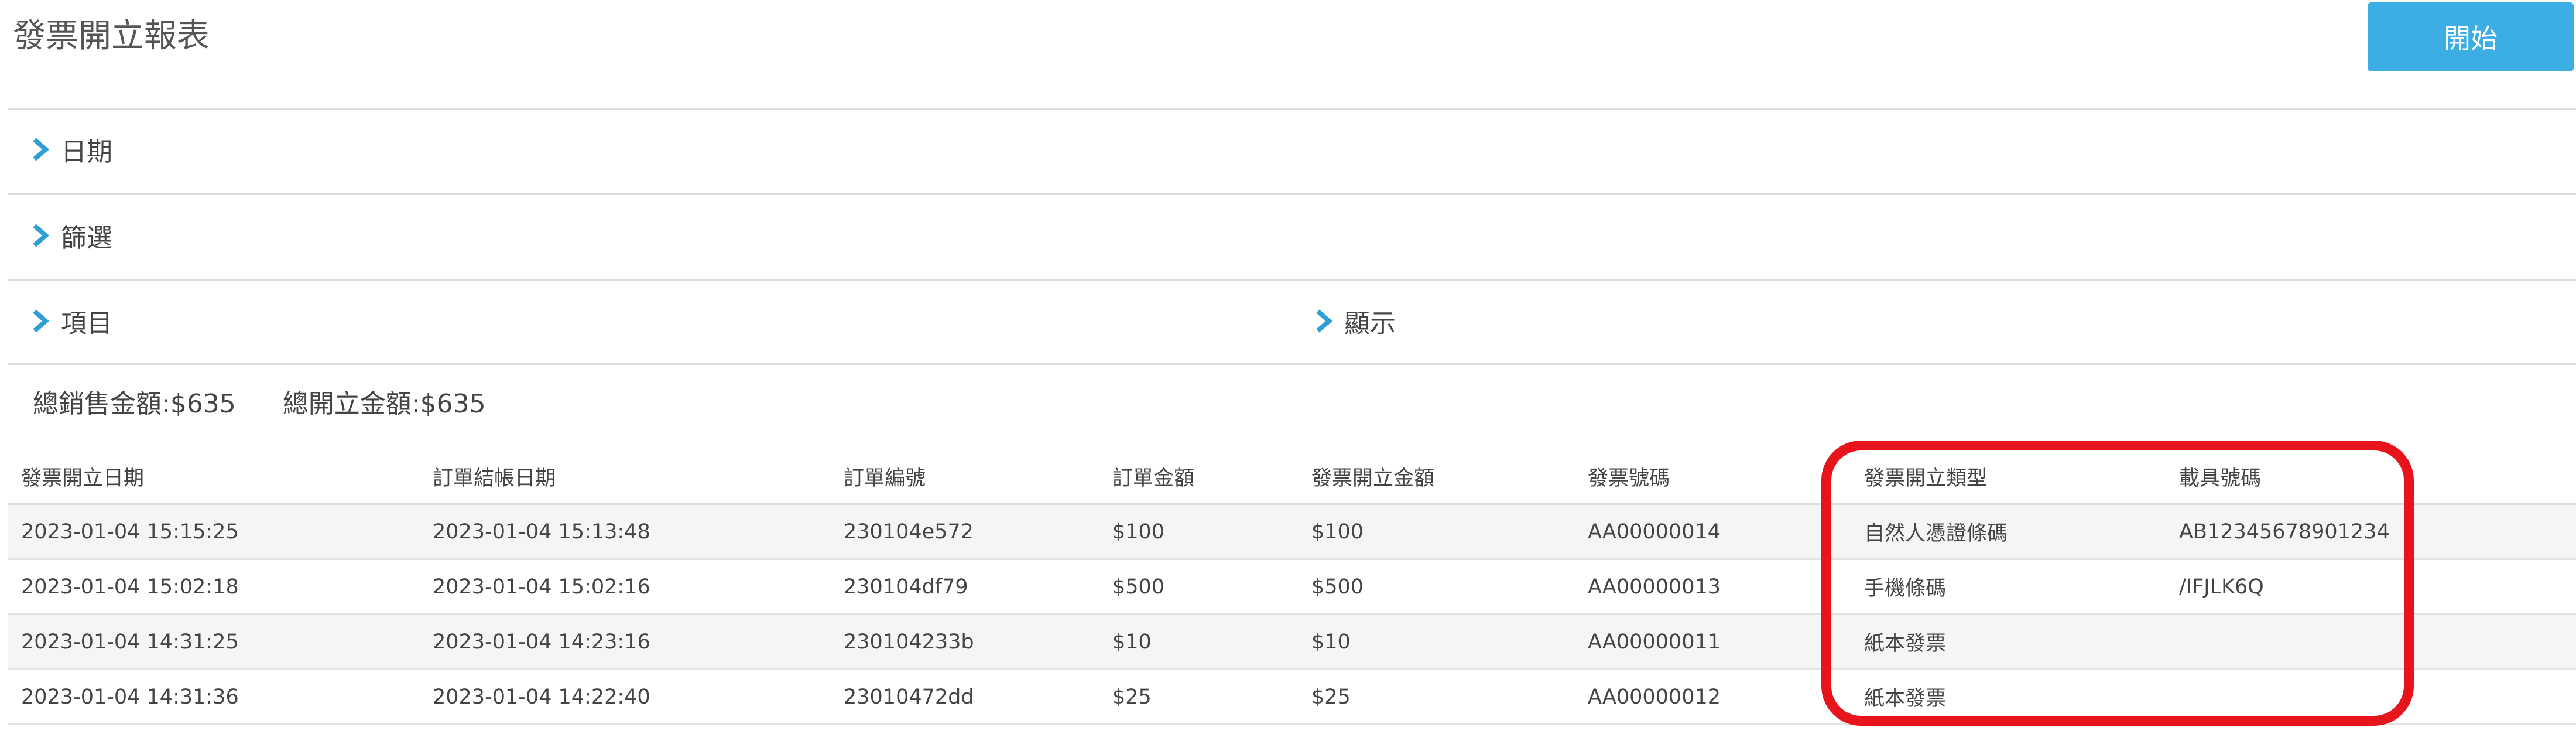 The image size is (2576, 734). I want to click on cell-invoice-number: AA00000011, so click(1713, 642).